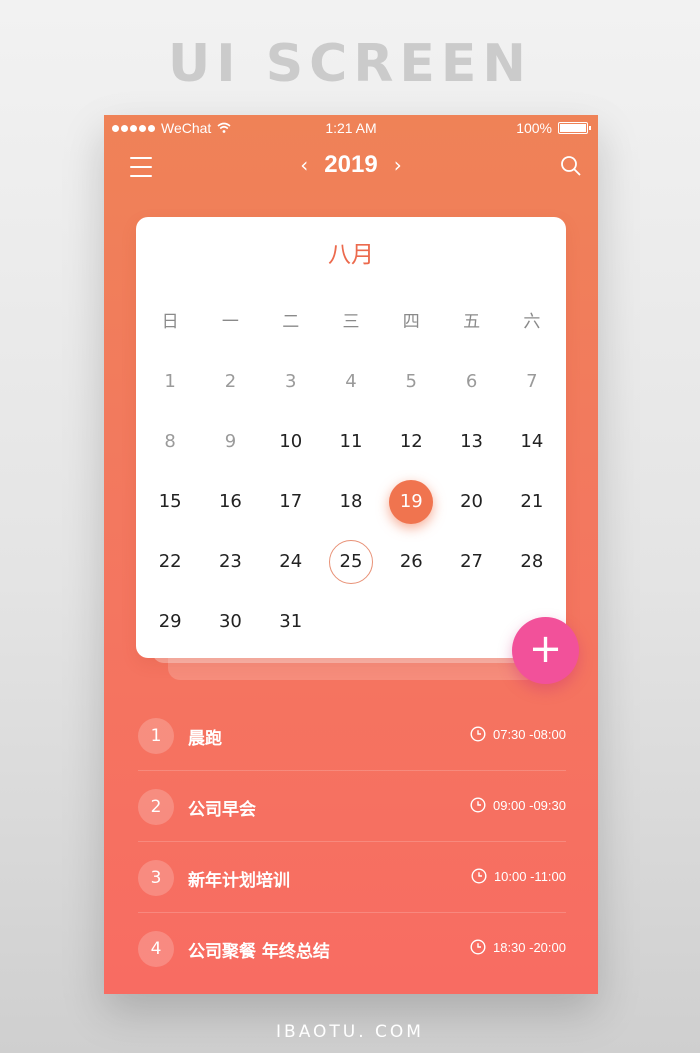  I want to click on status-right: 100%, so click(553, 128).